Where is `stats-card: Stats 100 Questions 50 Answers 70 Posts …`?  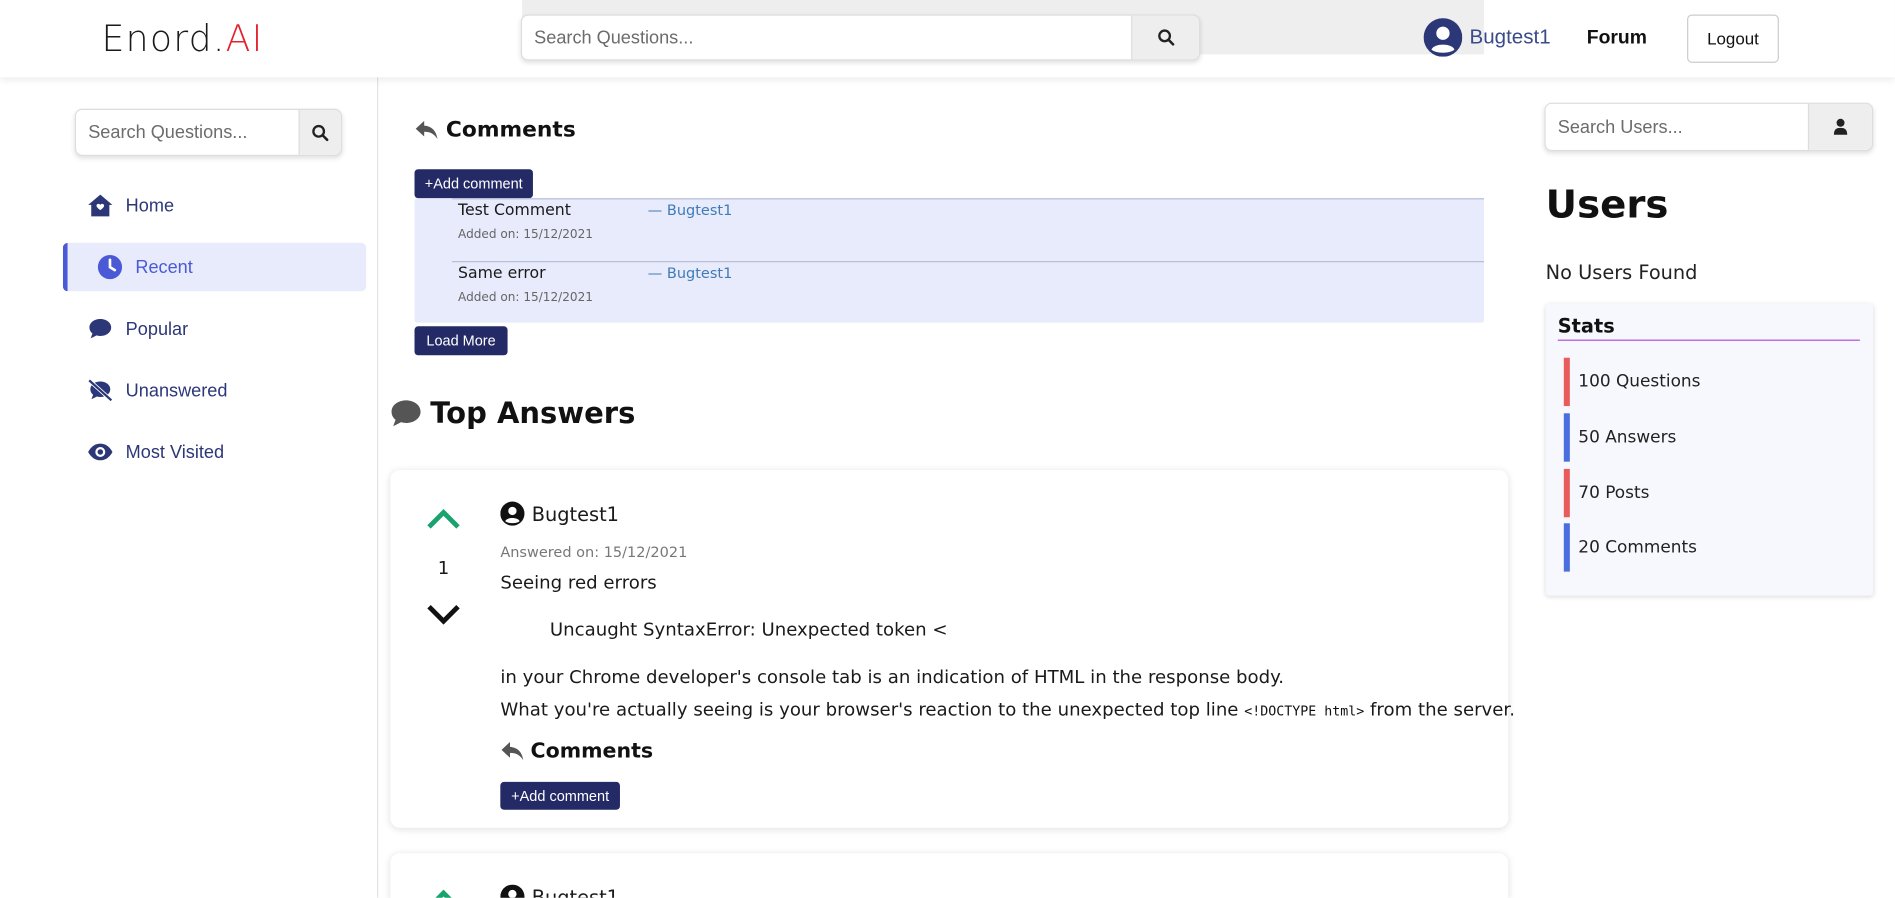
stats-card: Stats 100 Questions 50 Answers 70 Posts … is located at coordinates (1709, 449).